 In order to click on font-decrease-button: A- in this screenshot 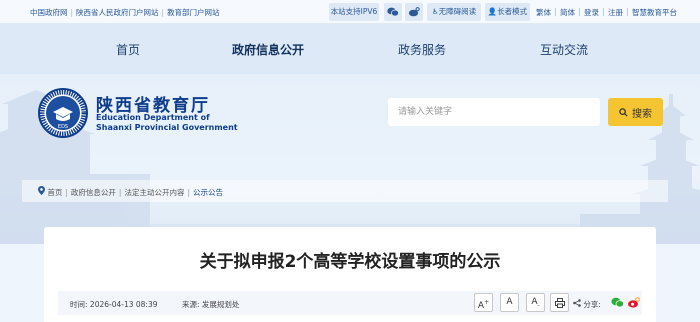, I will do `click(535, 302)`.